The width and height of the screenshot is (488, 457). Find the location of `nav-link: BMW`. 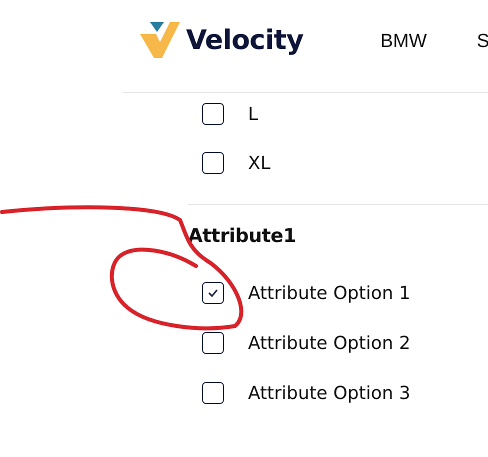

nav-link: BMW is located at coordinates (403, 42).